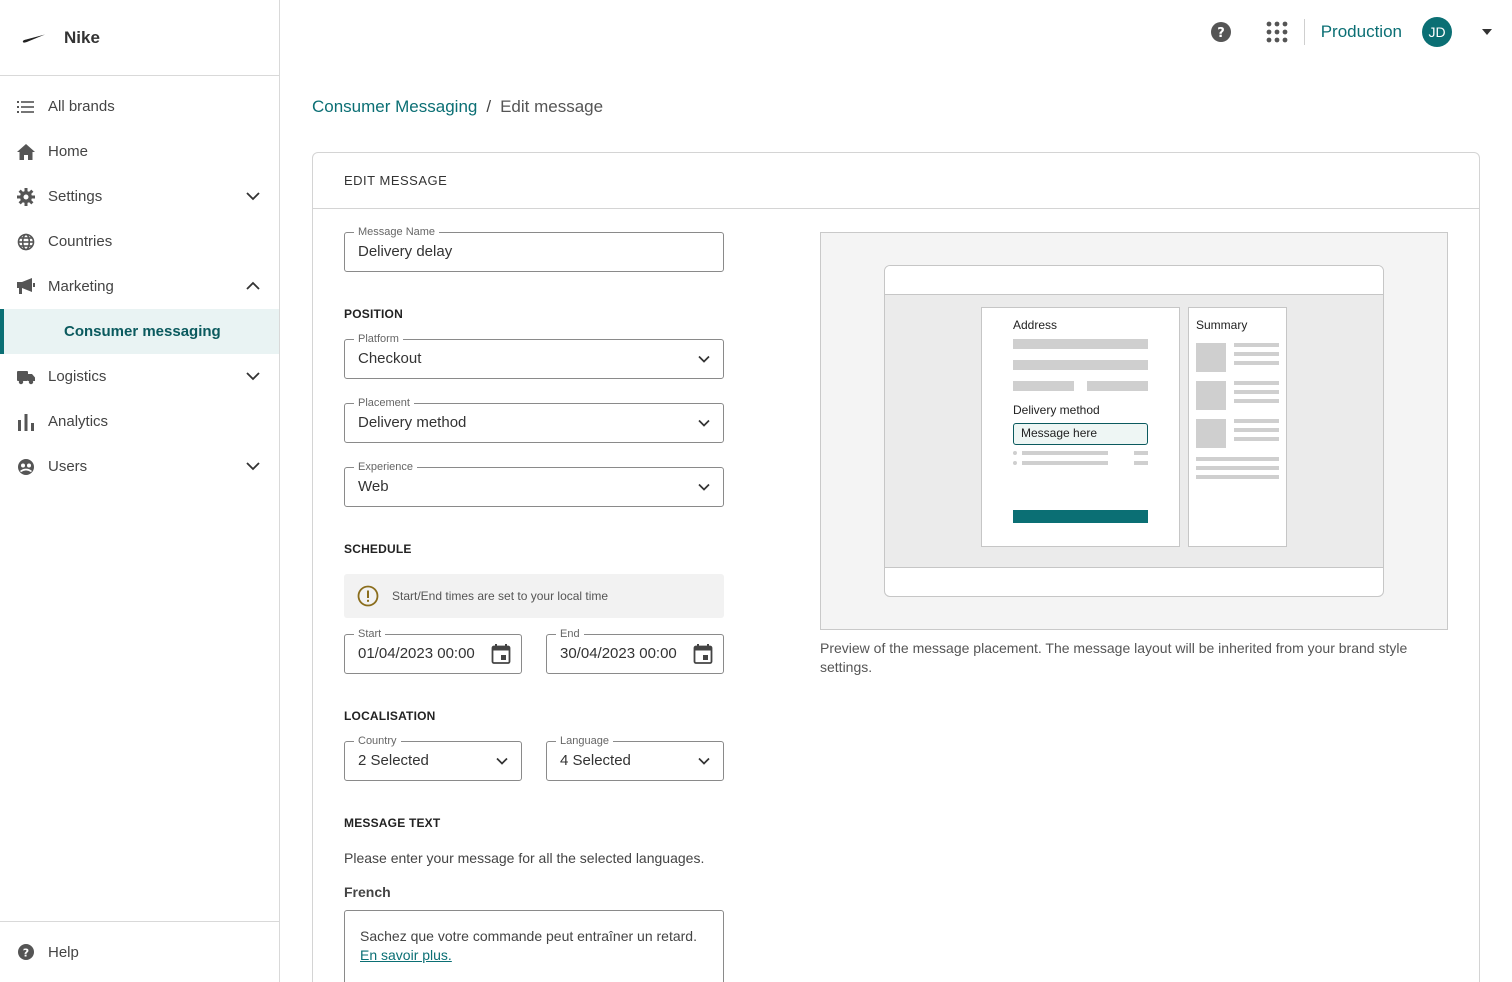 This screenshot has height=982, width=1512. Describe the element at coordinates (1361, 32) in the screenshot. I see `environment-switcher: Production` at that location.